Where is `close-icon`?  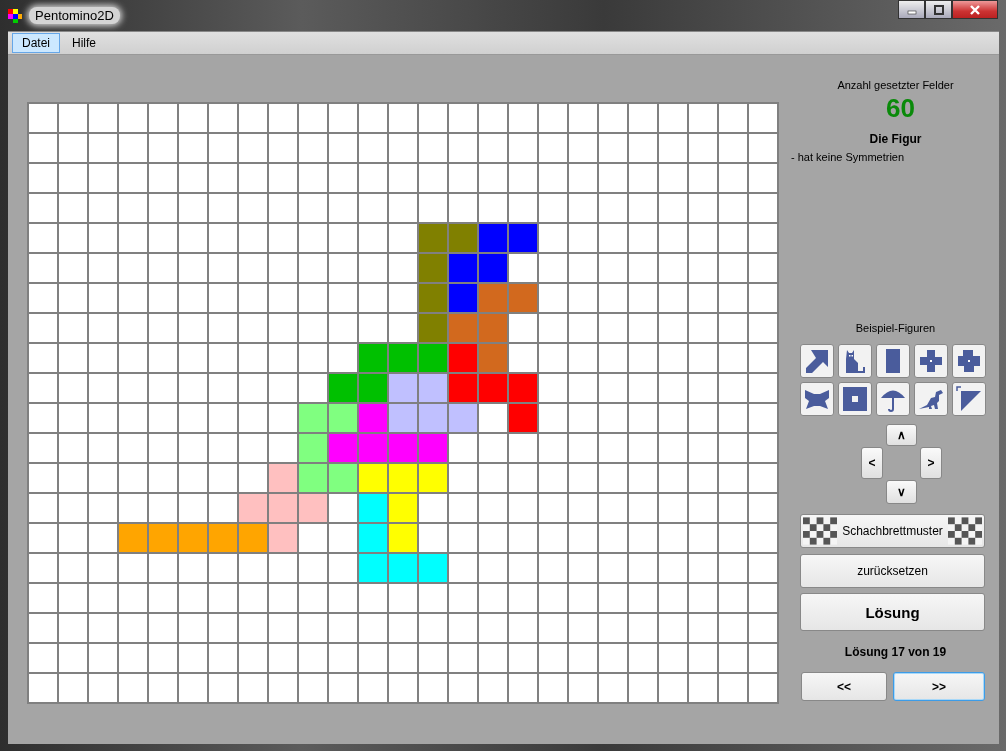 close-icon is located at coordinates (975, 9).